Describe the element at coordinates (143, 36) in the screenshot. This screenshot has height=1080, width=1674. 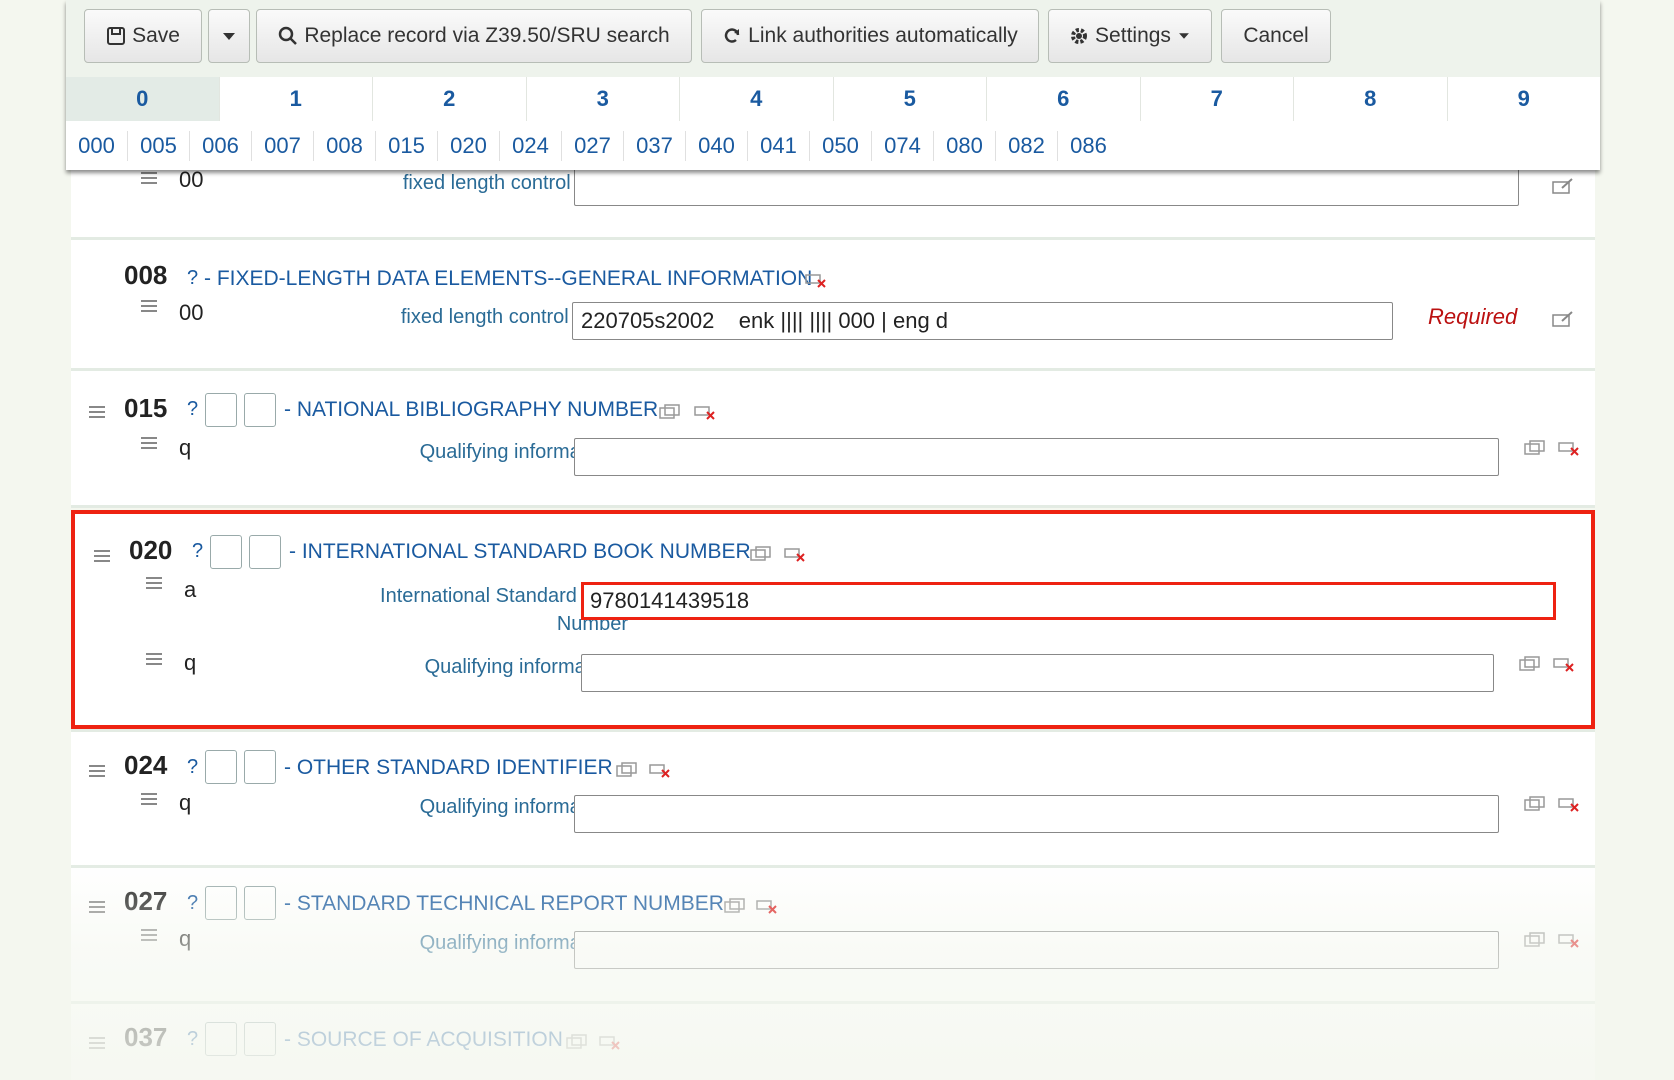
I see `save-button: Save` at that location.